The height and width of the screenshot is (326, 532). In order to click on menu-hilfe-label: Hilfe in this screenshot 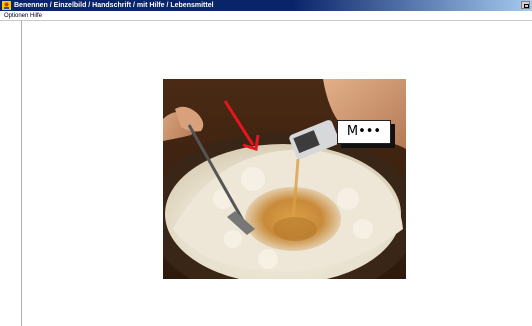, I will do `click(36, 16)`.